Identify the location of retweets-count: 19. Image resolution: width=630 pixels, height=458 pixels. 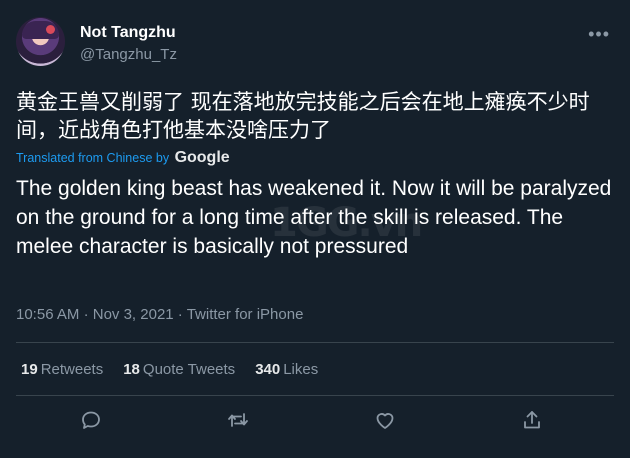
(29, 369).